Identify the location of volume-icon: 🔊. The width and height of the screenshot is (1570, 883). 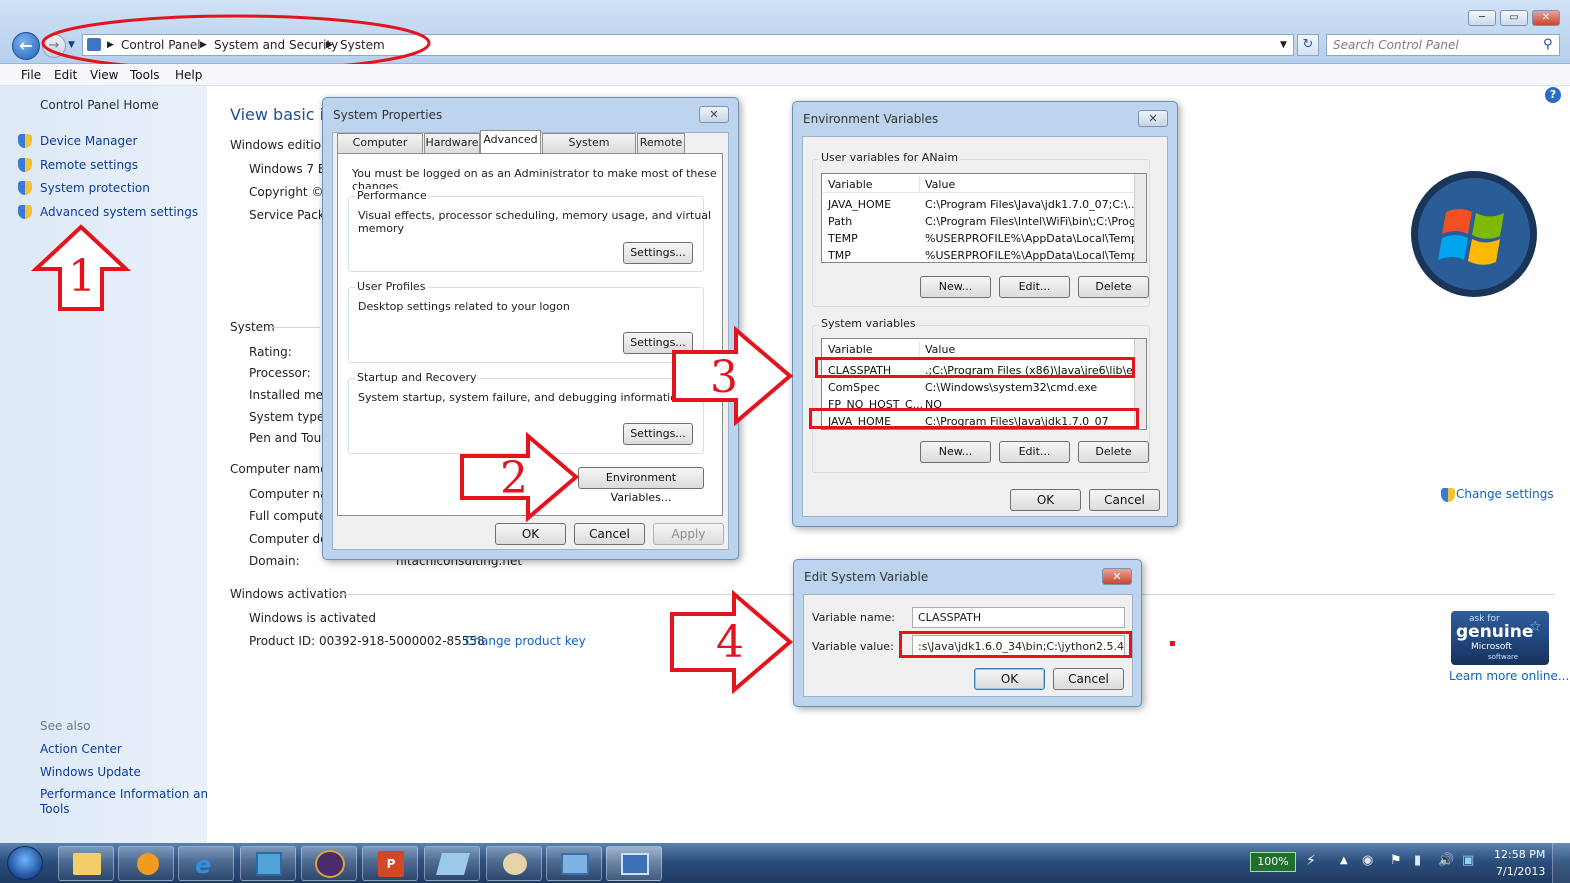
(1446, 860).